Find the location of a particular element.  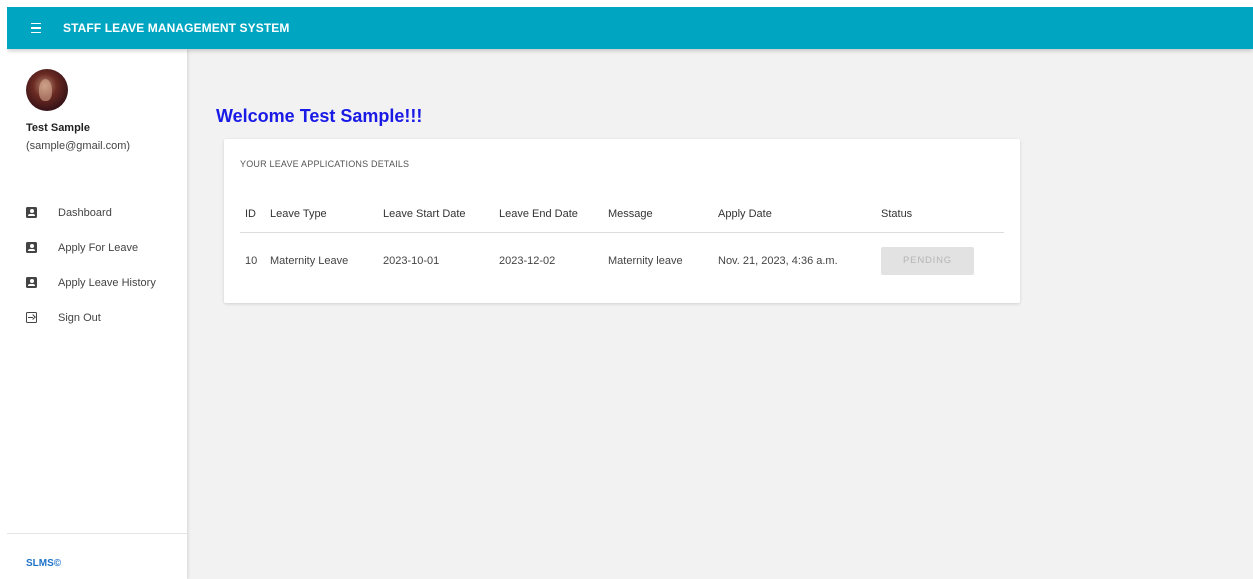

column-header-leave-start-date: Leave Start Date is located at coordinates (441, 215).